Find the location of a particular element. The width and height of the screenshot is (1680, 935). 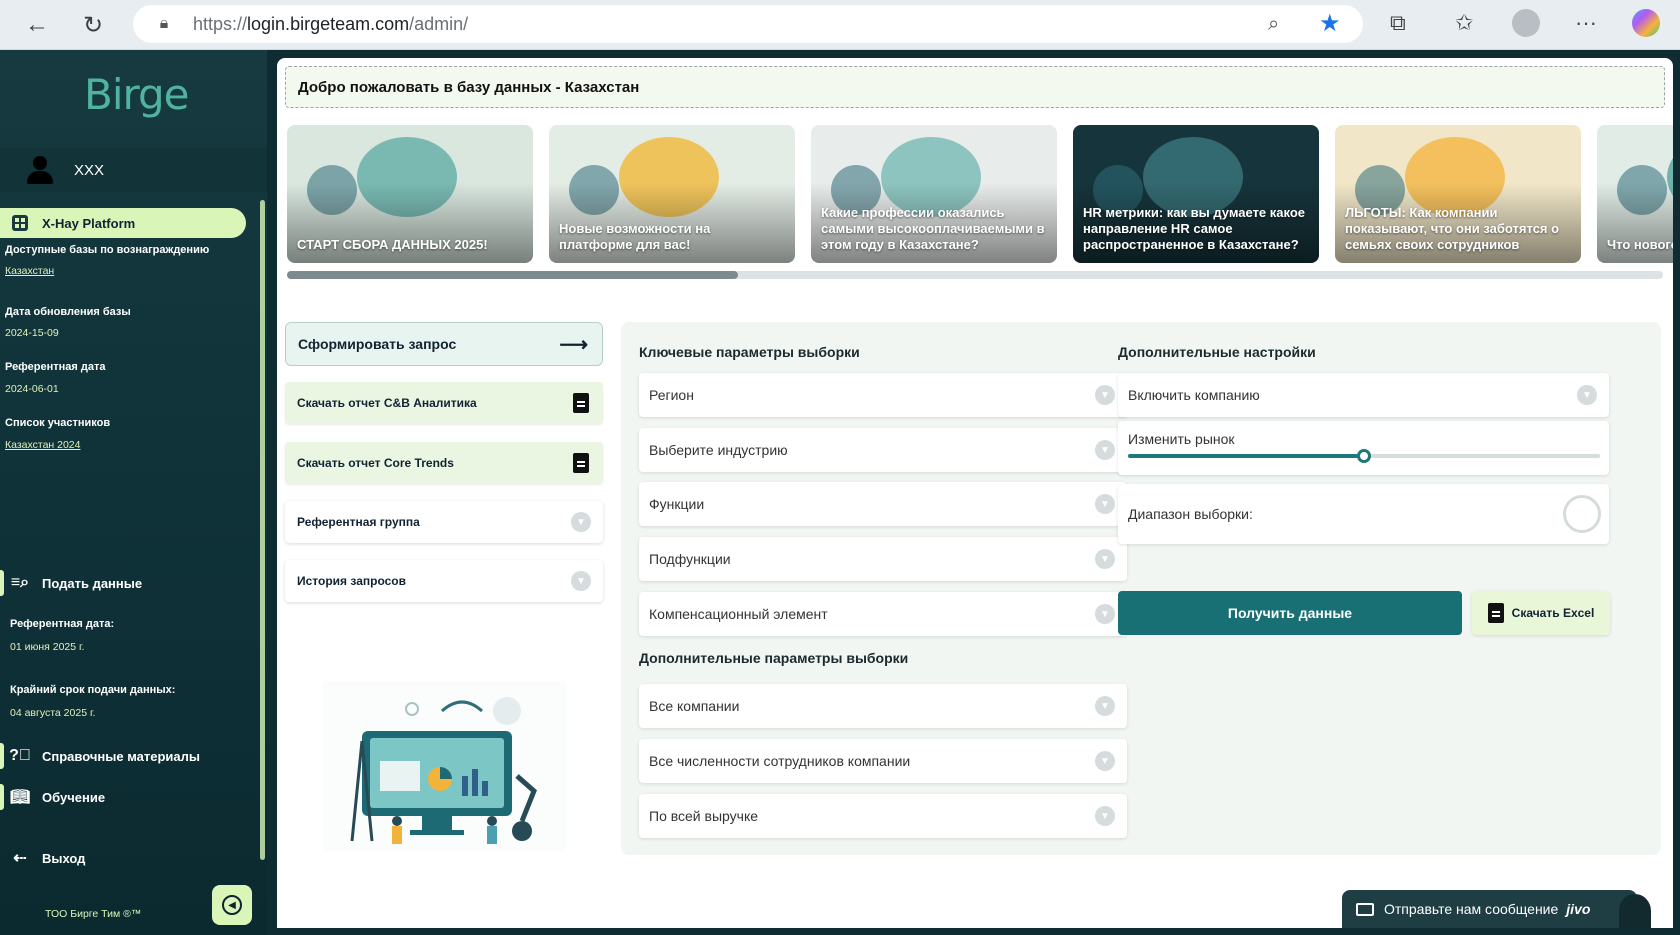

download-core-trends-button: Скачать отчет Core Trends is located at coordinates (444, 463).